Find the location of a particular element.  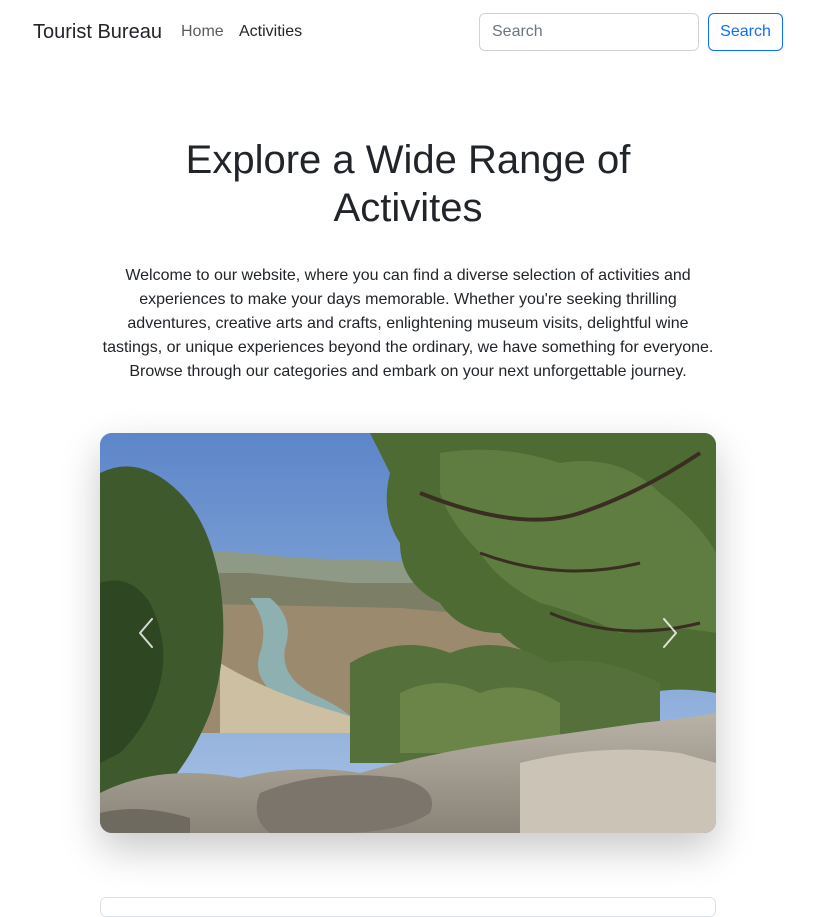

search-button: Search is located at coordinates (745, 32).